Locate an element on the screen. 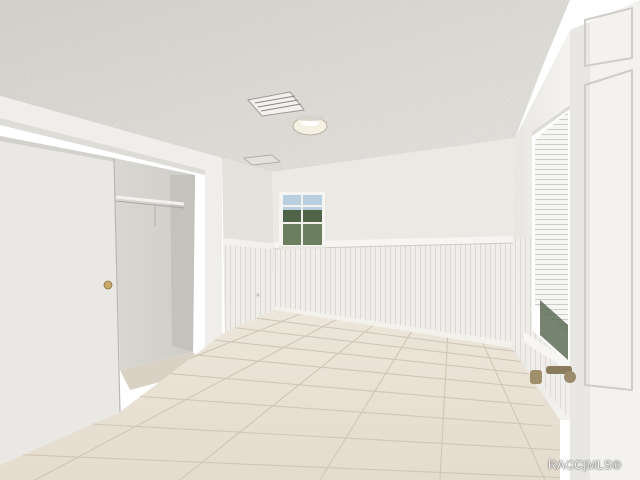  back-window is located at coordinates (302, 220).